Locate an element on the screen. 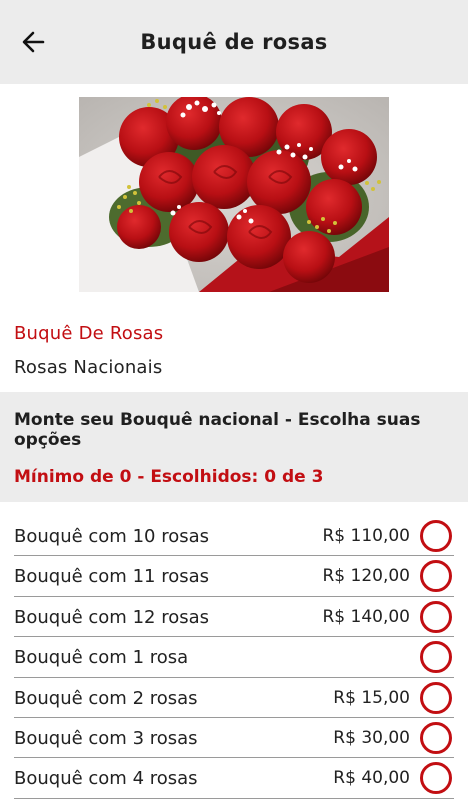 The width and height of the screenshot is (468, 800). option-row: Bouquê com 11 rosas R$ 120,00 is located at coordinates (234, 576).